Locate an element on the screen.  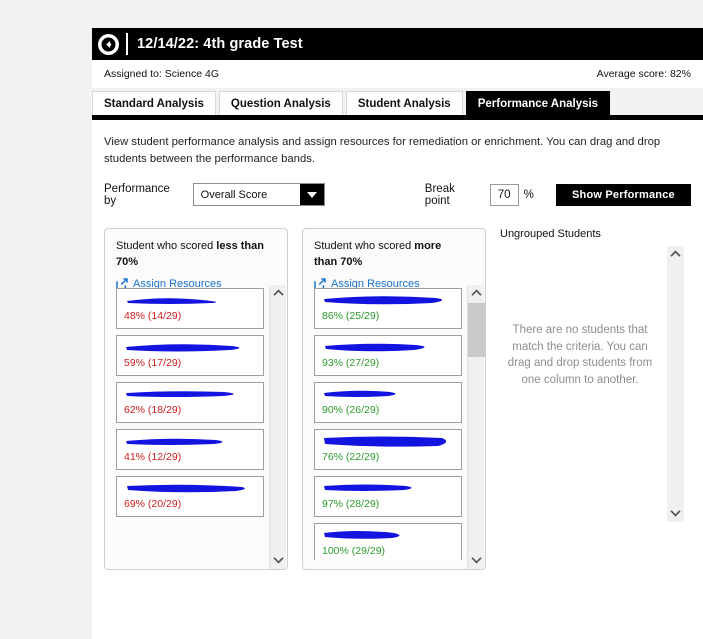
student-score: 48% (14/29) is located at coordinates (153, 315).